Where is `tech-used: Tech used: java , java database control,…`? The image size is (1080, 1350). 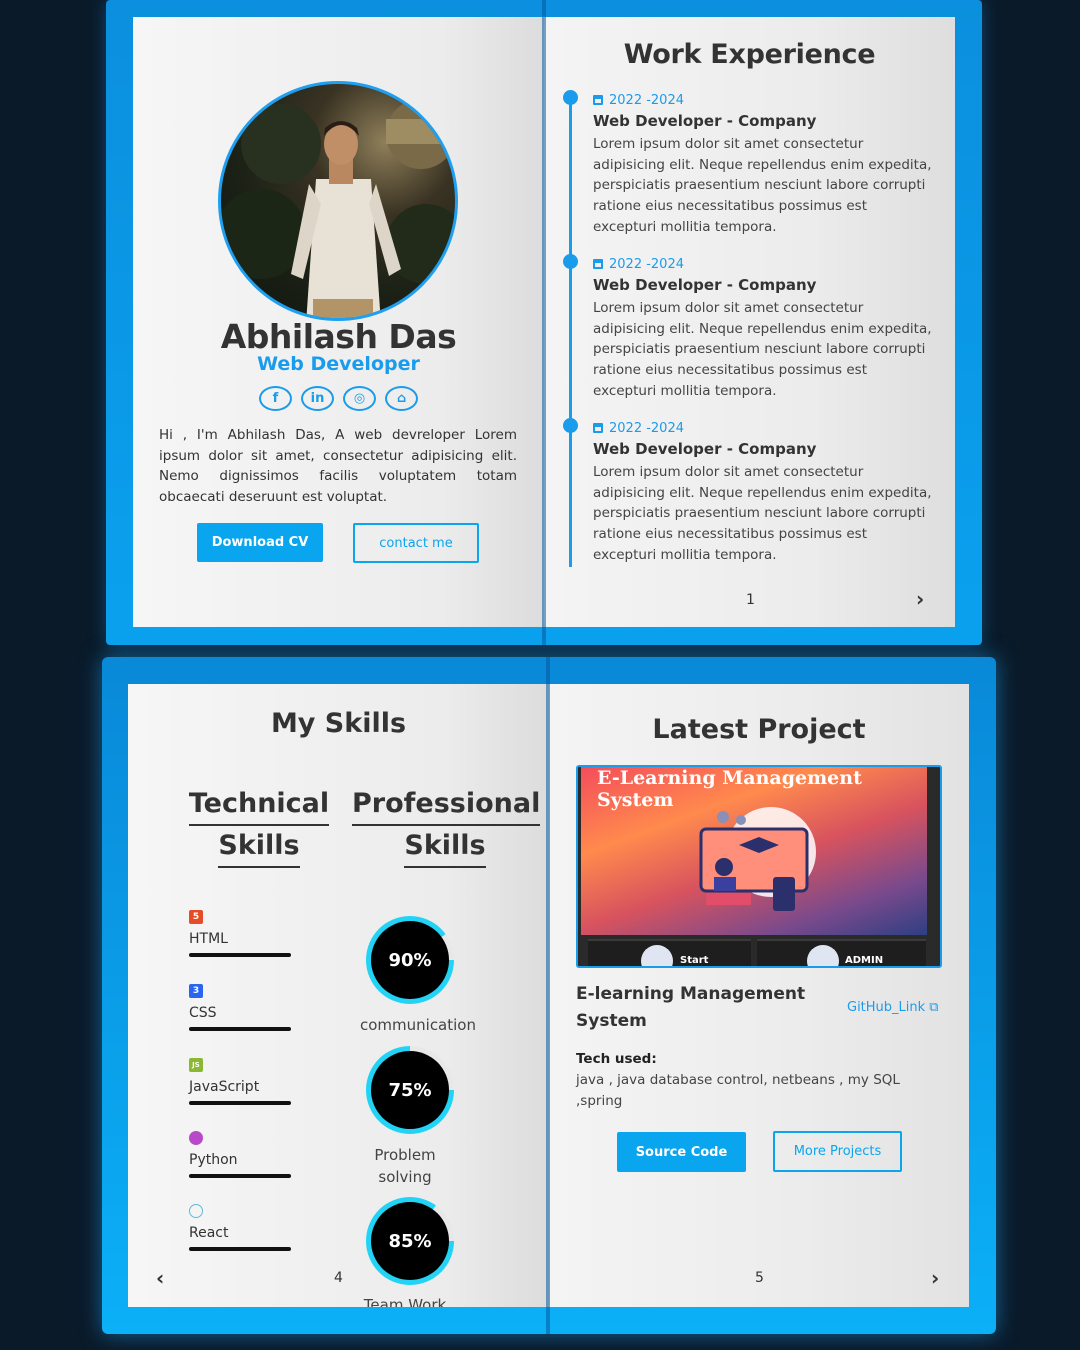
tech-used: Tech used: java , java database control,… is located at coordinates (746, 1080).